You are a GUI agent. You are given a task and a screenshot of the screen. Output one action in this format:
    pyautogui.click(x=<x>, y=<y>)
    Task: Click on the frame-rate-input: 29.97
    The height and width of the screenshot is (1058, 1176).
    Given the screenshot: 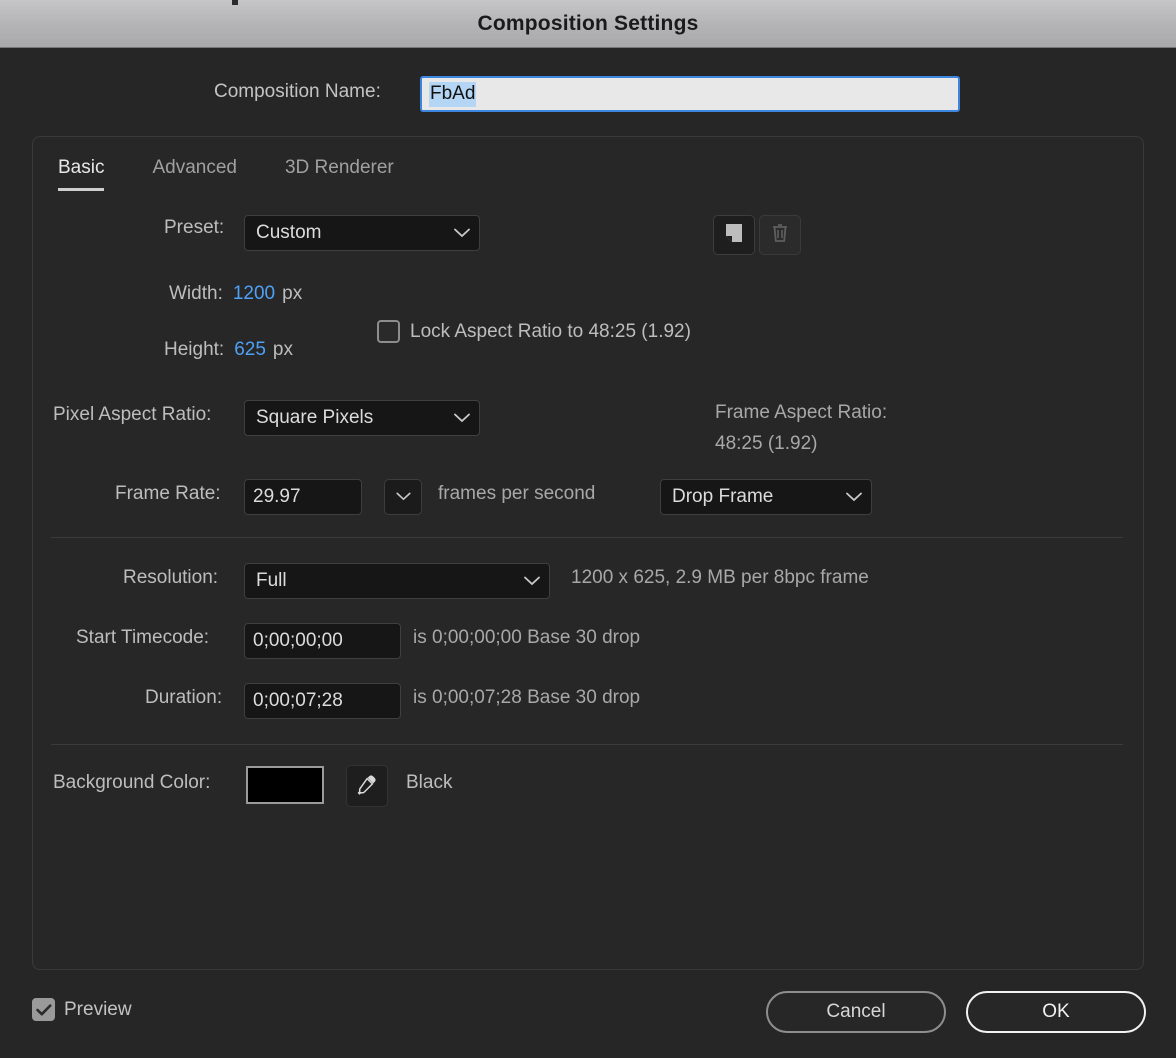 What is the action you would take?
    pyautogui.click(x=303, y=497)
    